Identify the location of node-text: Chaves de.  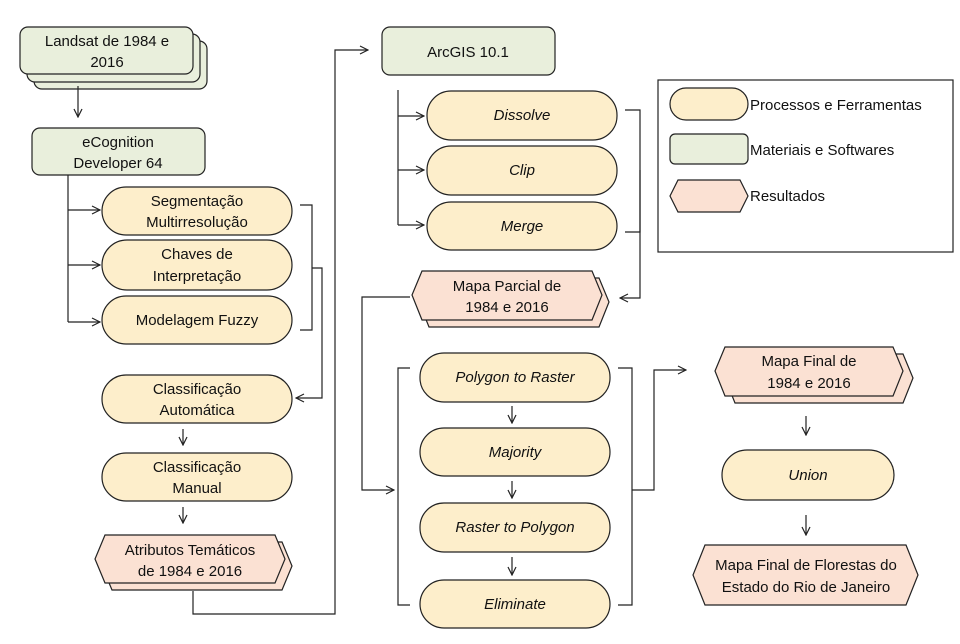
(197, 254).